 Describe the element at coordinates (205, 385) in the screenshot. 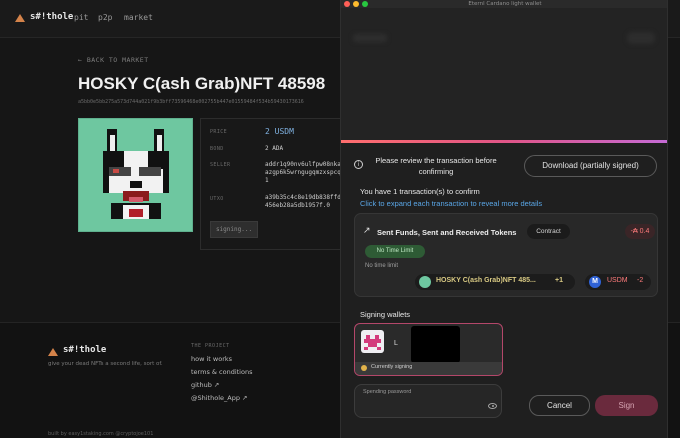

I see `footer-link-github: github ↗` at that location.